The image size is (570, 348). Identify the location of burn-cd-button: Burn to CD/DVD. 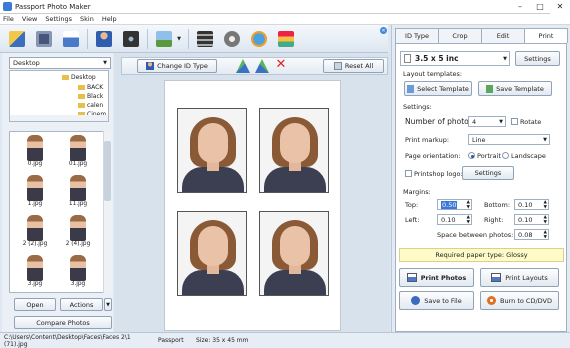
(519, 300).